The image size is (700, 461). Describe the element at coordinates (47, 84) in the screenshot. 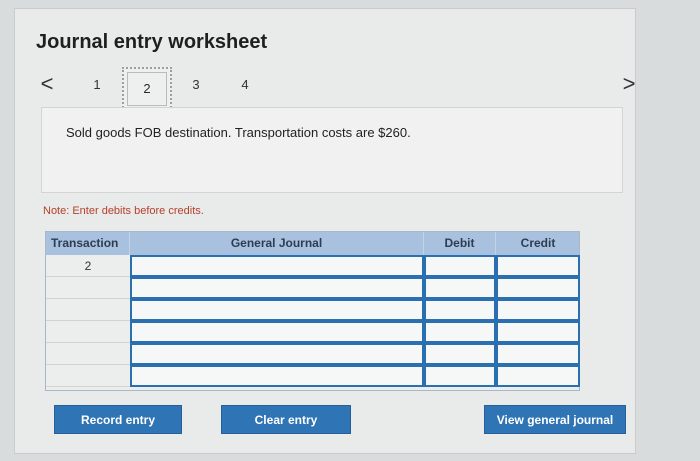

I see `prev-page-icon: <` at that location.